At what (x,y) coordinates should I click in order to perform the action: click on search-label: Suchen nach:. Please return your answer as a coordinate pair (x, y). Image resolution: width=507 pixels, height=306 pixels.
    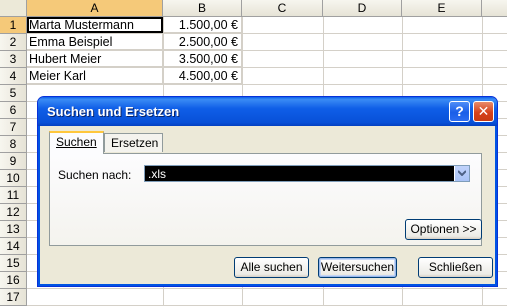
    Looking at the image, I should click on (95, 175).